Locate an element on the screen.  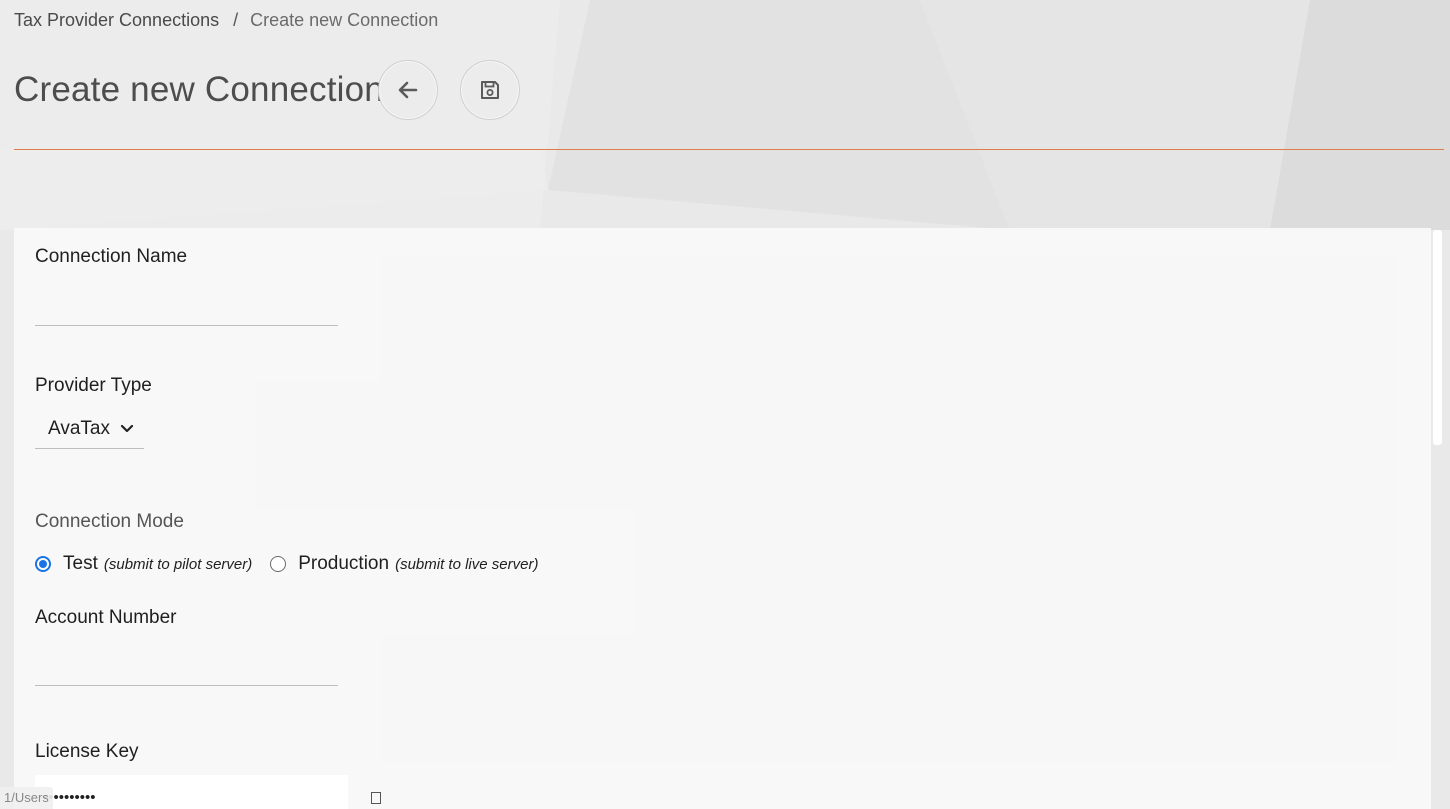
status-bar-url: 1/Users is located at coordinates (26, 798).